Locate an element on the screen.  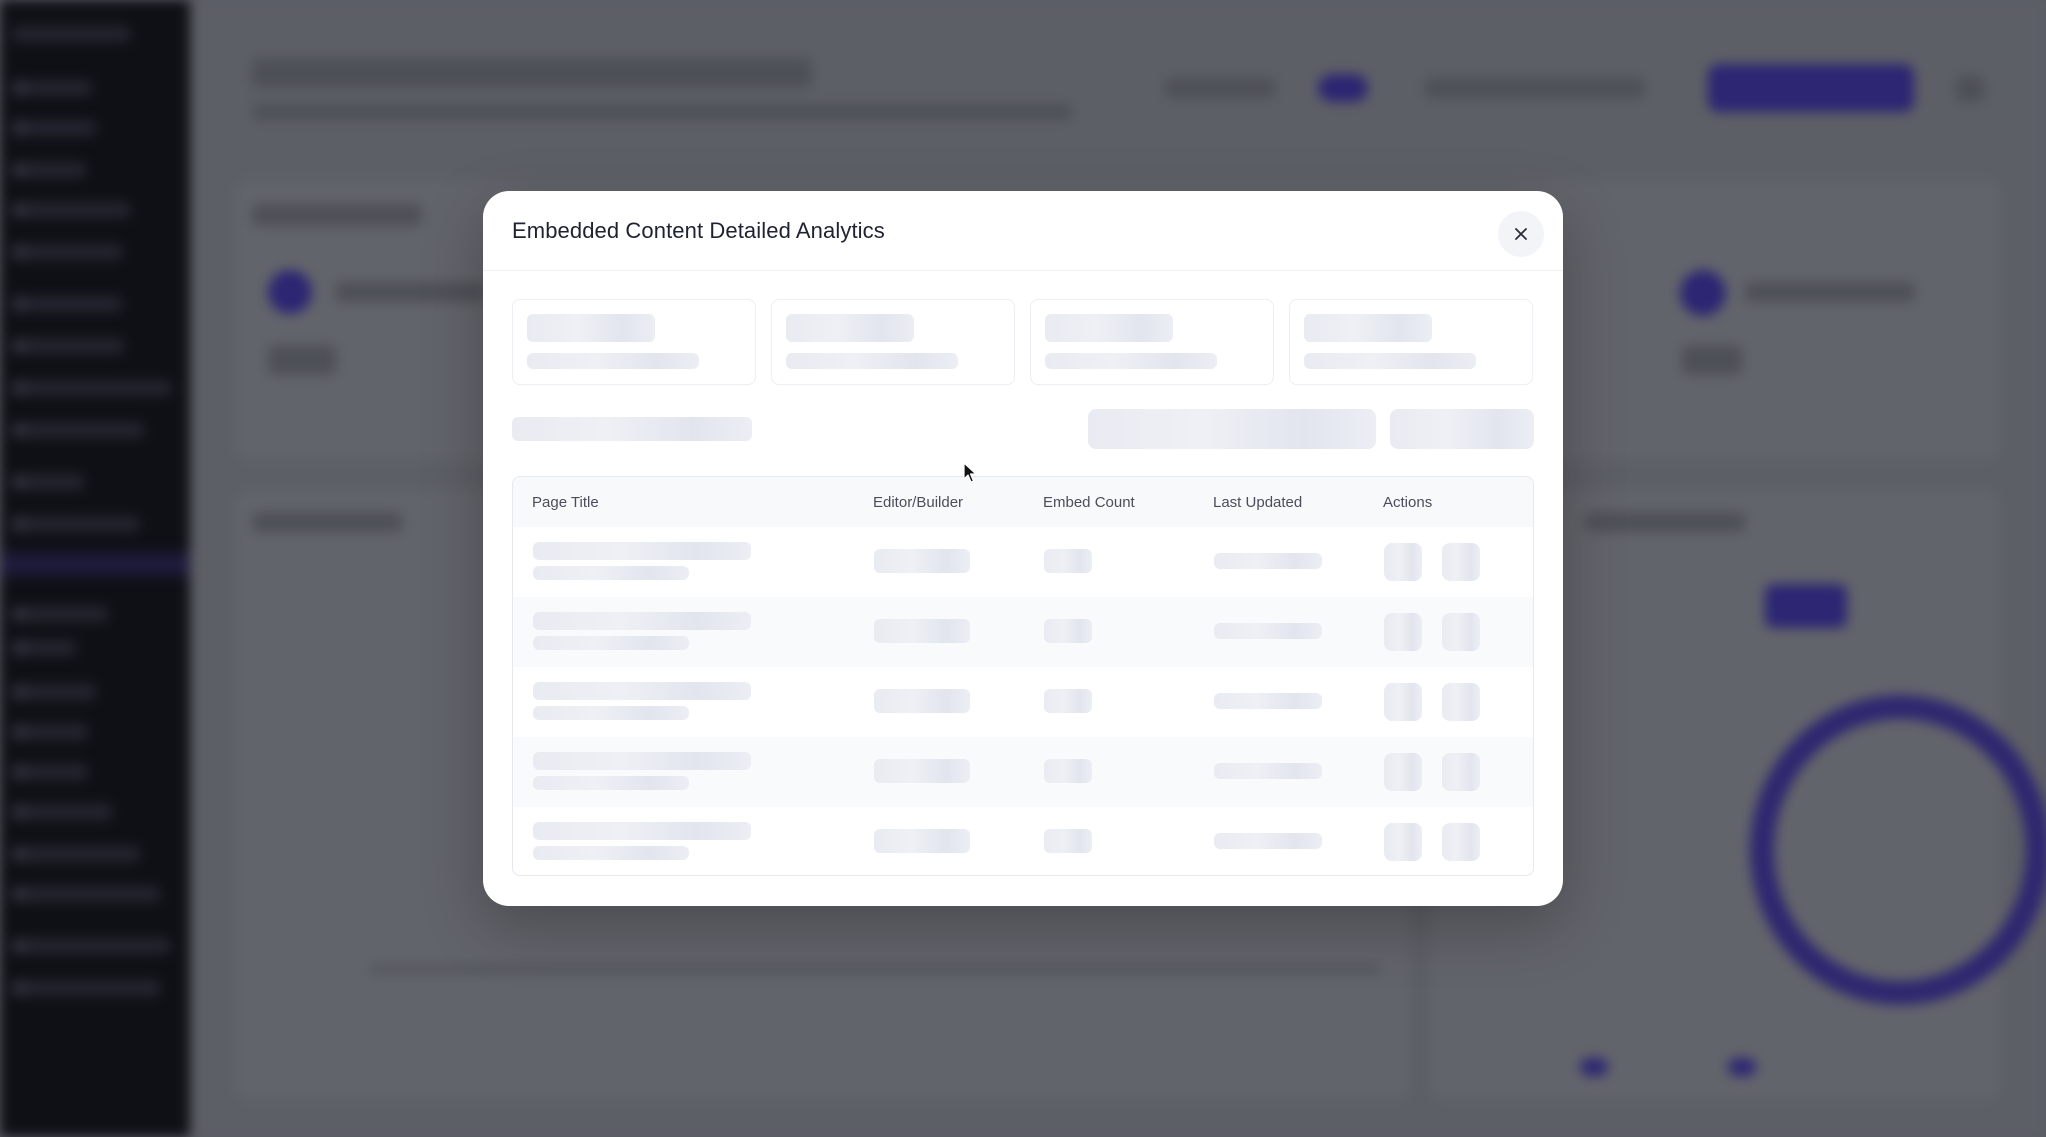
stat-label-placeholder is located at coordinates (410, 292).